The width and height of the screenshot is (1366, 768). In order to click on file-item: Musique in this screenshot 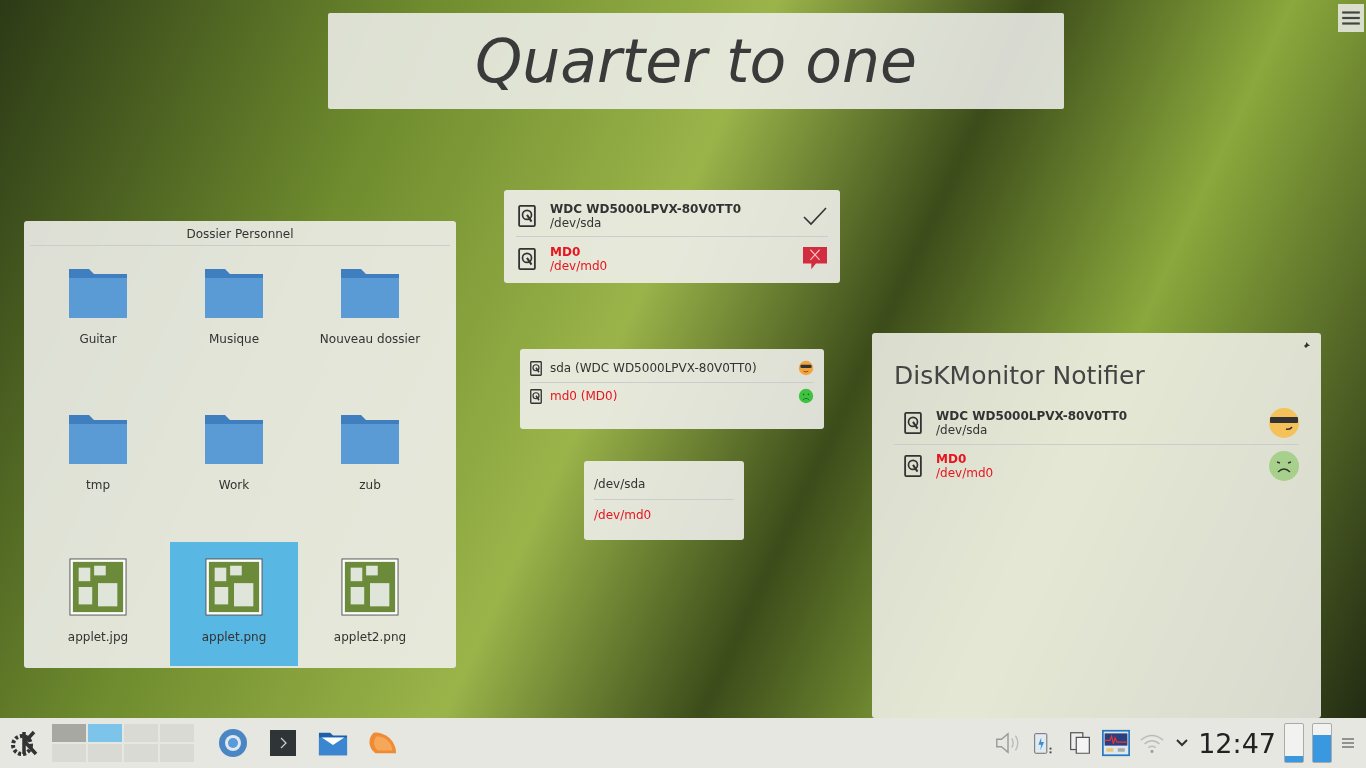, I will do `click(234, 312)`.